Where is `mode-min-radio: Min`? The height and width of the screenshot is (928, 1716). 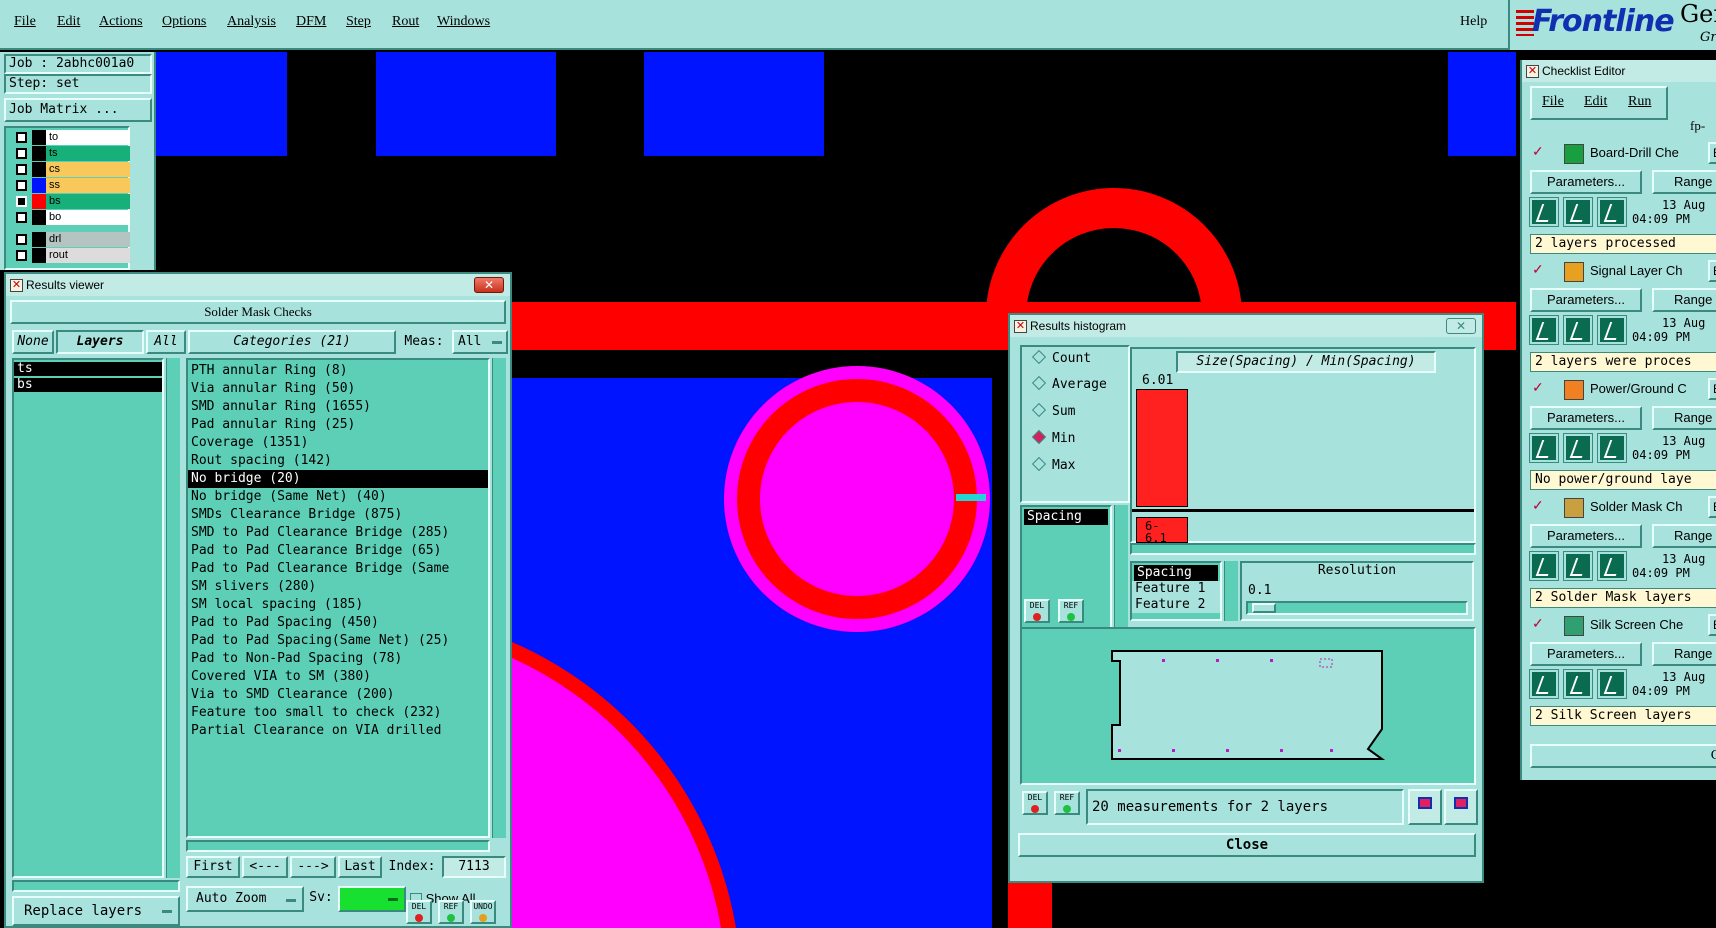
mode-min-radio: Min is located at coordinates (1053, 437).